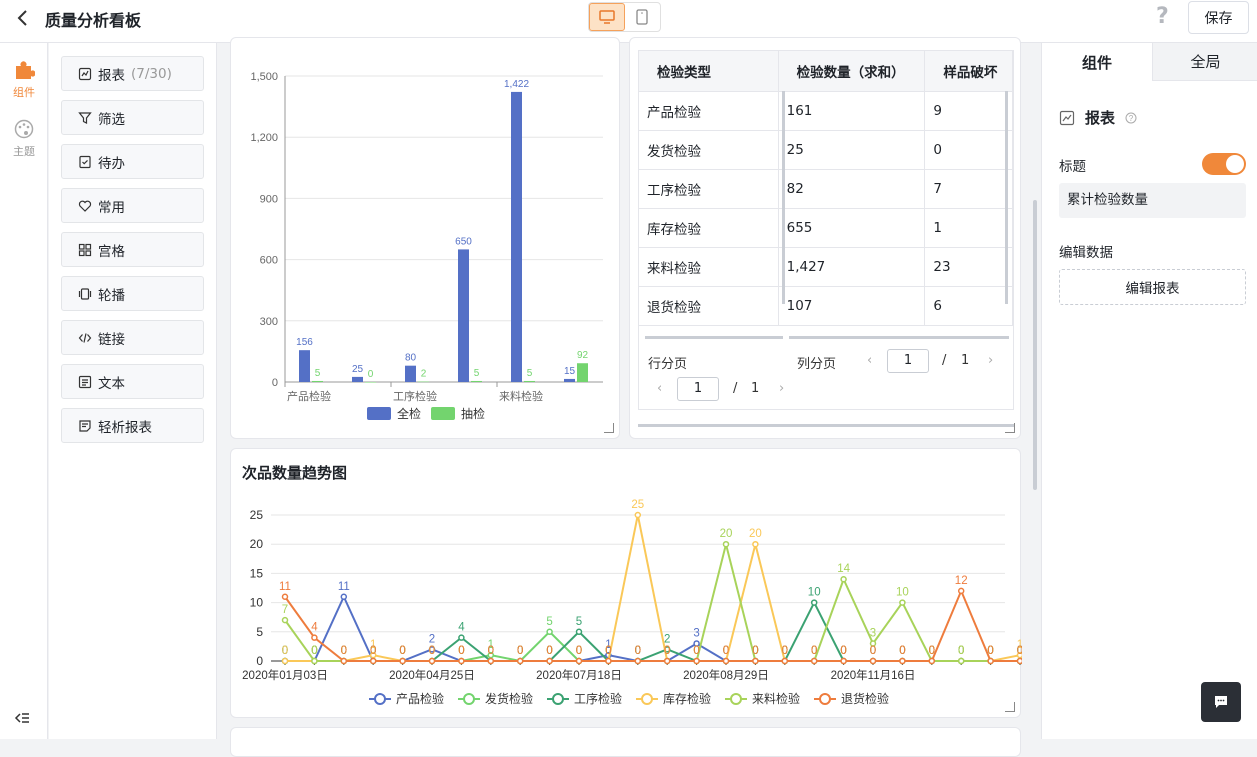  Describe the element at coordinates (420, 698) in the screenshot. I see `legend-label: 产品检验` at that location.